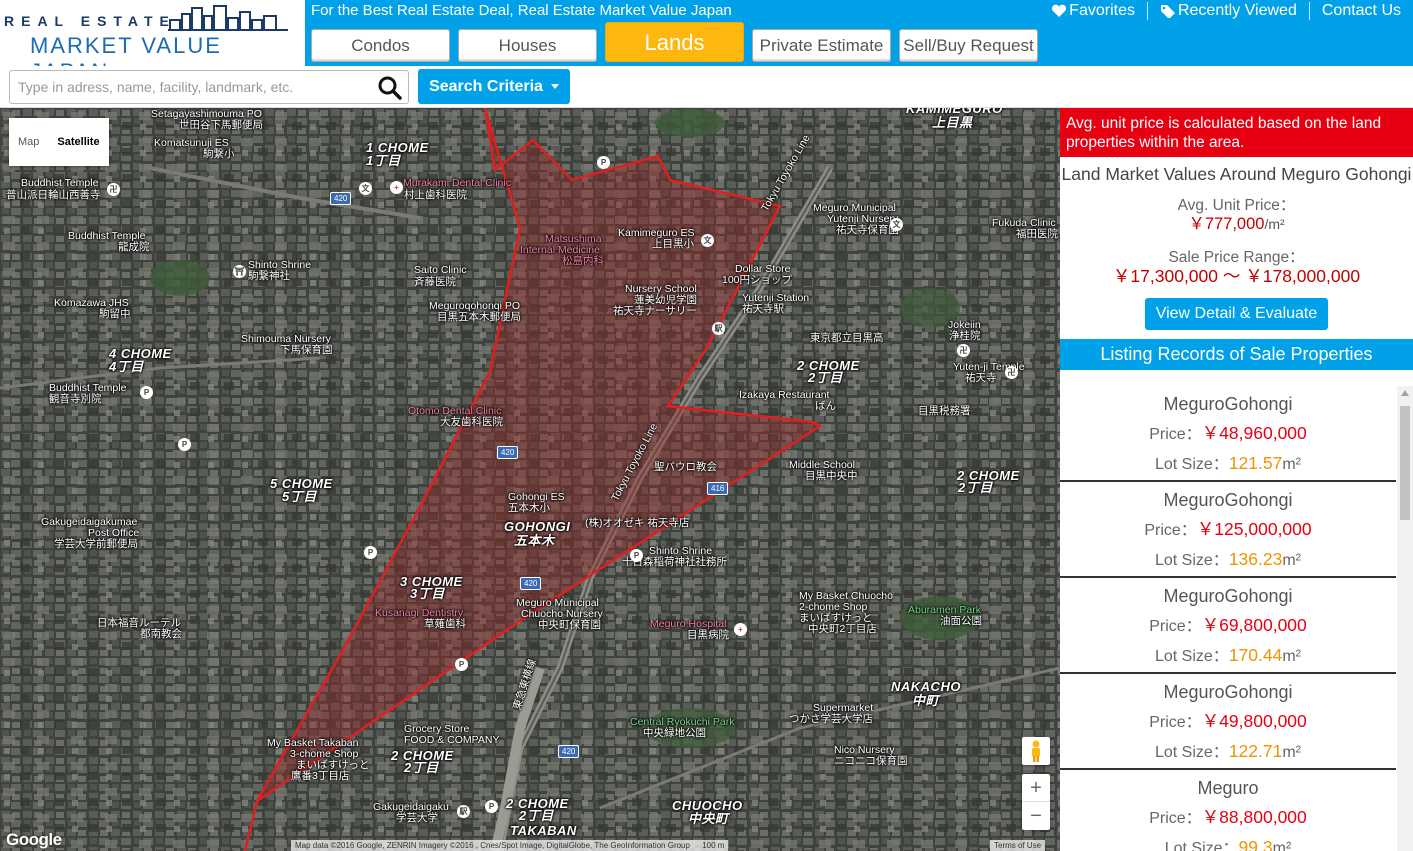  I want to click on poi-label: 中央町2丁目店, so click(842, 629).